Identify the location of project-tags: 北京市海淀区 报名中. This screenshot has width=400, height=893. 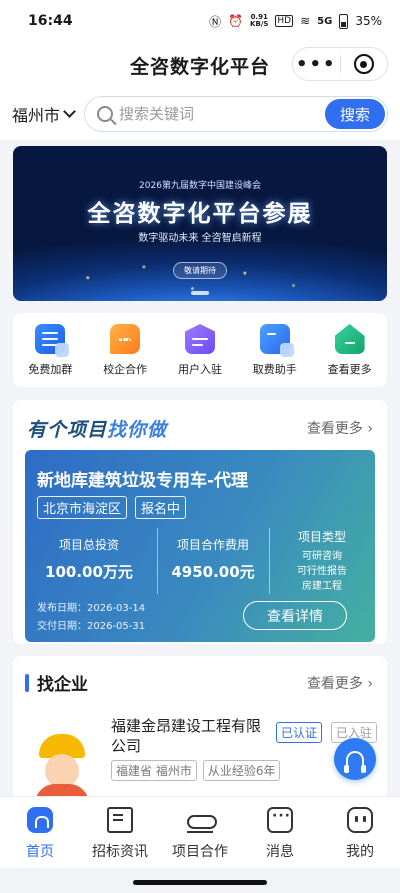
(112, 507).